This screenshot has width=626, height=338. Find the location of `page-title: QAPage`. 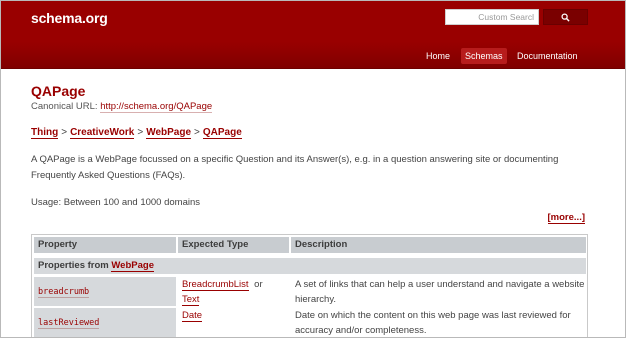

page-title: QAPage is located at coordinates (58, 91).